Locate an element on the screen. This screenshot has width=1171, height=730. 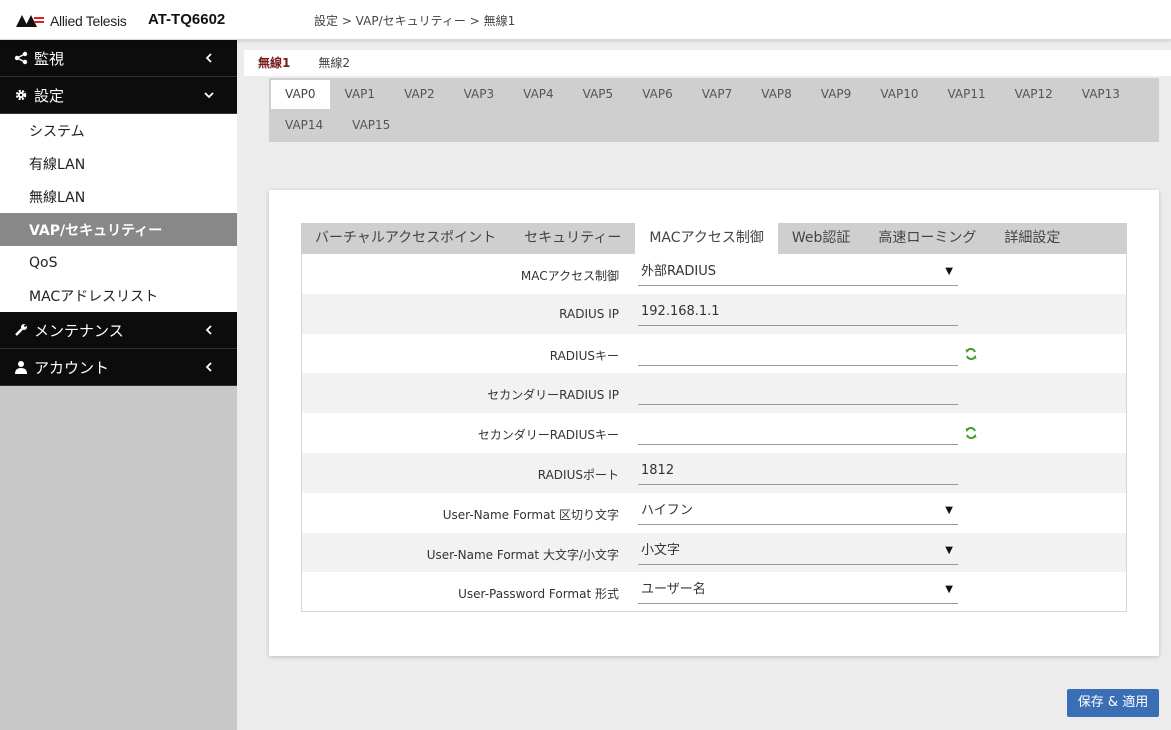
user-icon is located at coordinates (21, 367).